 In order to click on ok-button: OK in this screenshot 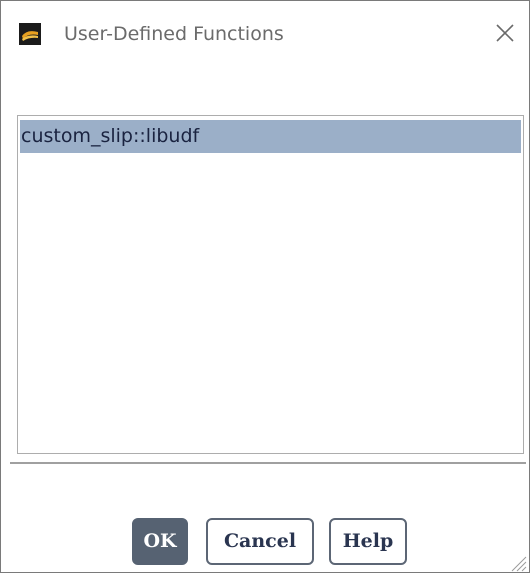, I will do `click(160, 541)`.